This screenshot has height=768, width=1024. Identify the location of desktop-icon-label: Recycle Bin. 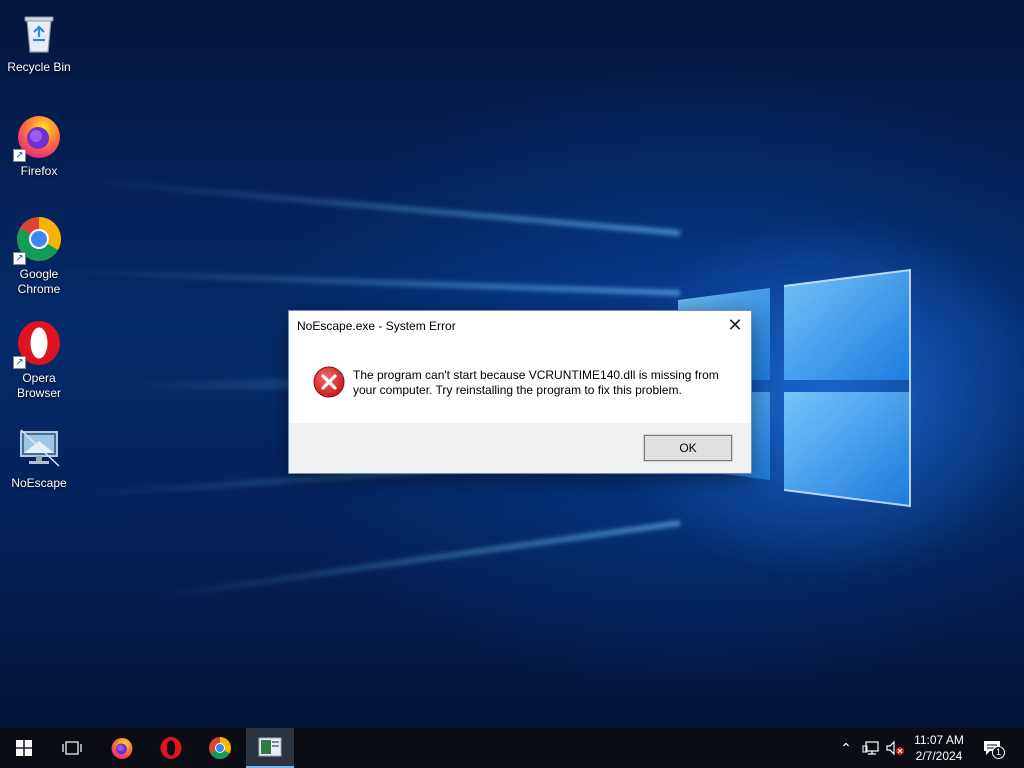
(39, 67).